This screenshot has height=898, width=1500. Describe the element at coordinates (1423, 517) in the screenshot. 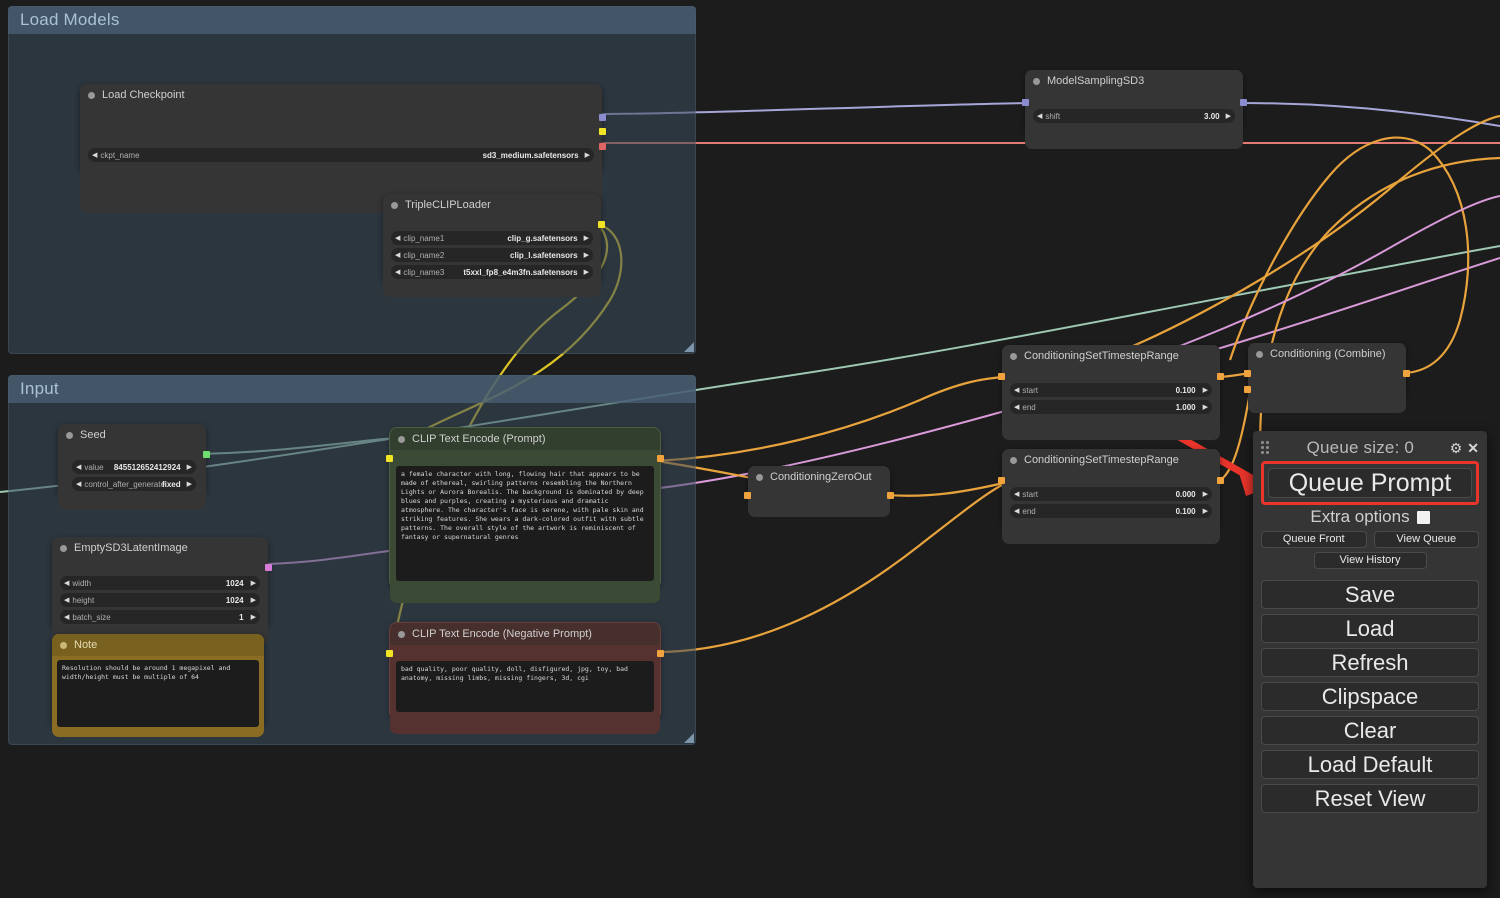

I see `extra-options-checkbox` at that location.